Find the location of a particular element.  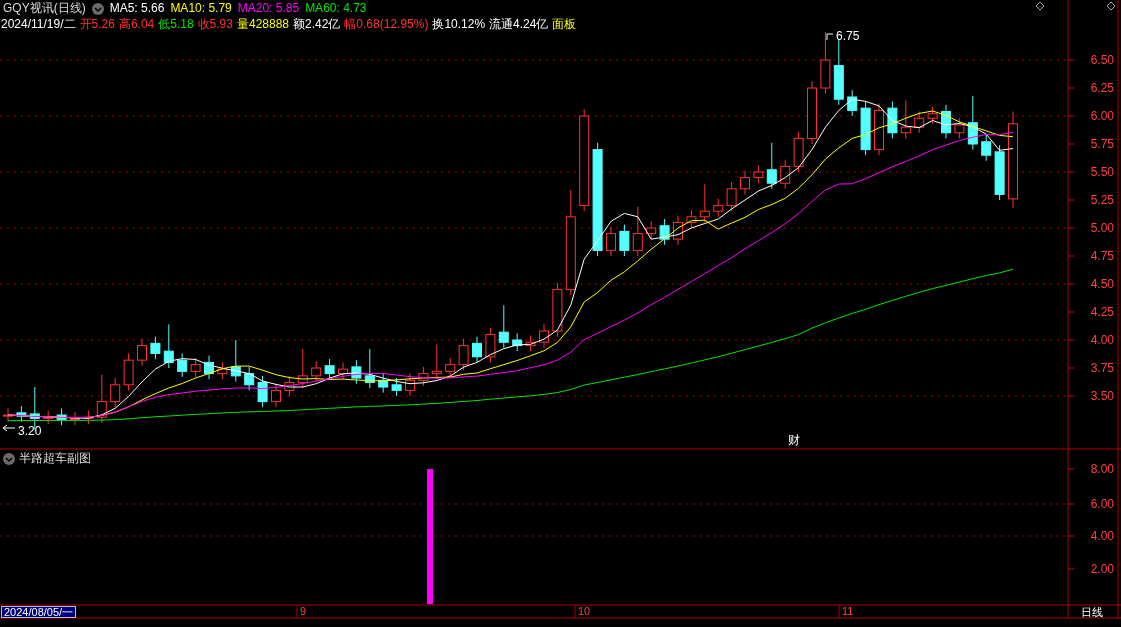

price-axis-label: 6.00 is located at coordinates (1101, 116).